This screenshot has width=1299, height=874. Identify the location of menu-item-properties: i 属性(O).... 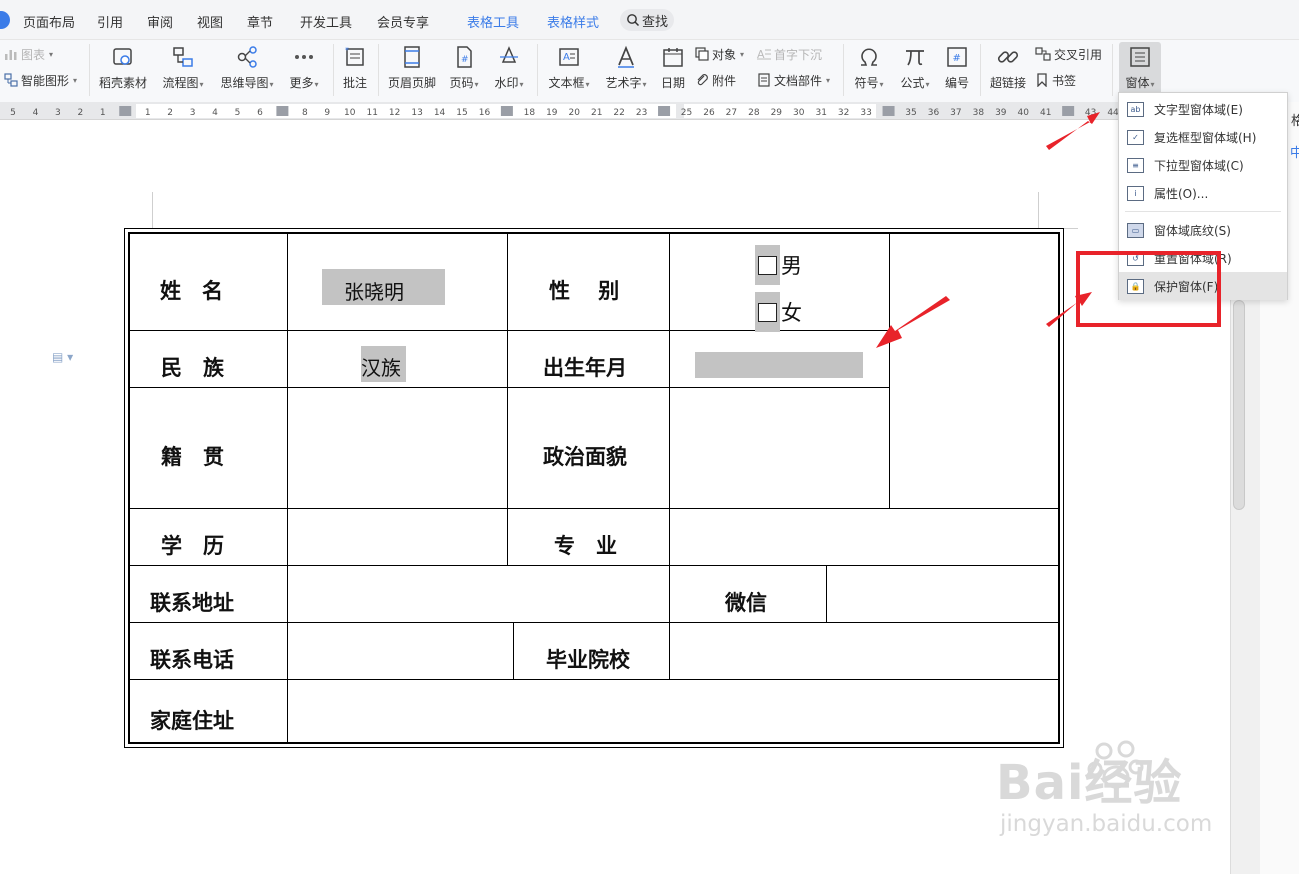
(1203, 193).